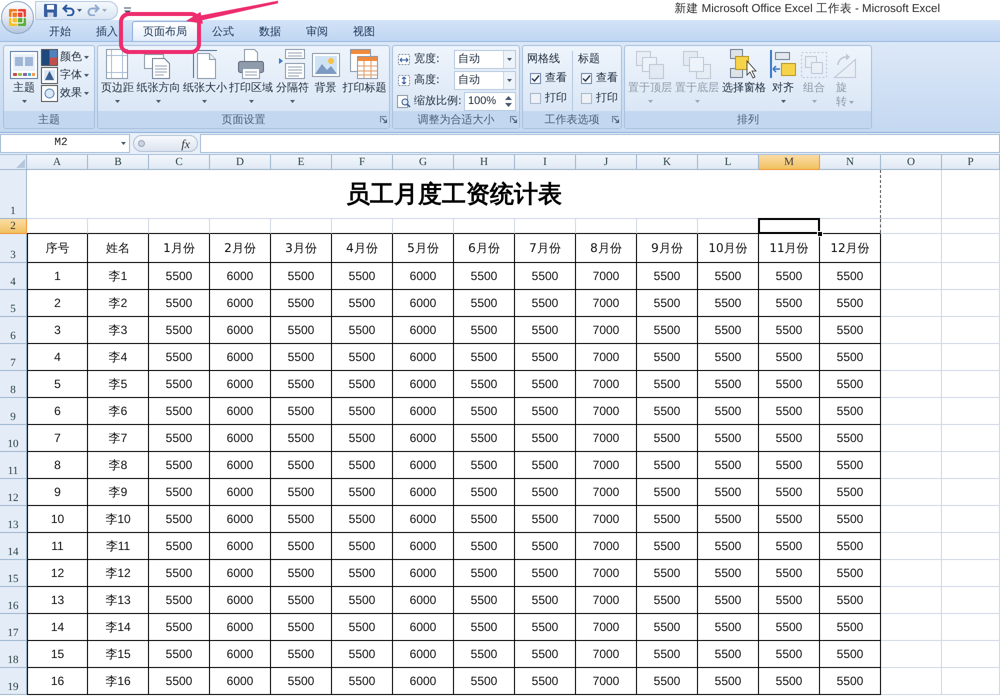 Image resolution: width=1000 pixels, height=700 pixels. I want to click on row-header: 7, so click(13, 357).